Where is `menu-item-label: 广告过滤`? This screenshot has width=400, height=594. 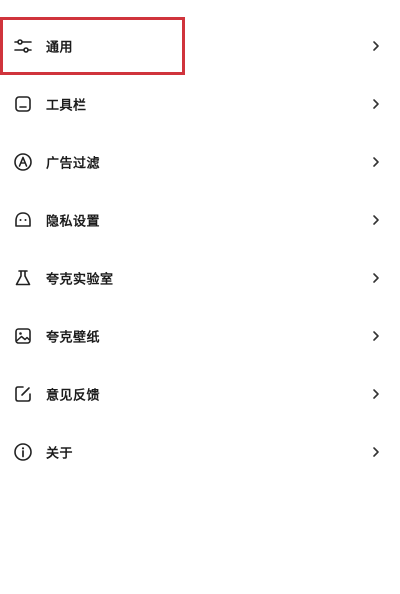
menu-item-label: 广告过滤 is located at coordinates (73, 164).